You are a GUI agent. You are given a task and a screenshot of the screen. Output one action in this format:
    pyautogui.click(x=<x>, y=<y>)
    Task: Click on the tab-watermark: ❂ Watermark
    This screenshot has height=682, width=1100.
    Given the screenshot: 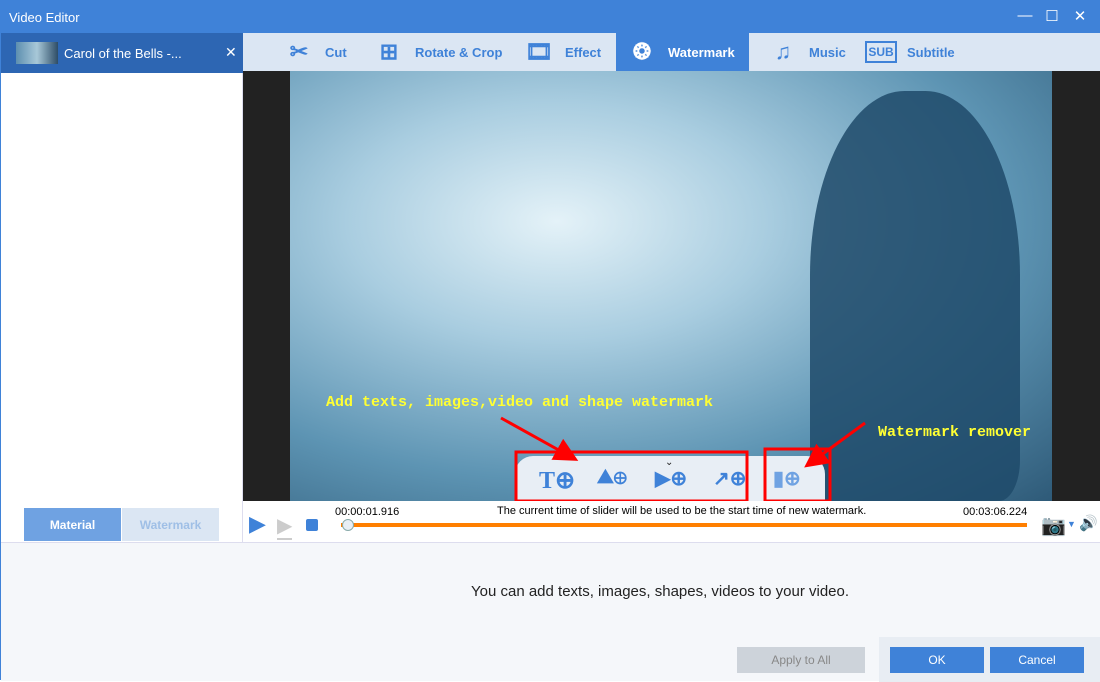 What is the action you would take?
    pyautogui.click(x=682, y=52)
    